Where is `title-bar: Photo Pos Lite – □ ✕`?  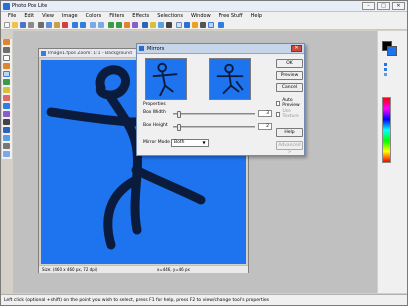 title-bar: Photo Pos Lite – □ ✕ is located at coordinates (204, 6).